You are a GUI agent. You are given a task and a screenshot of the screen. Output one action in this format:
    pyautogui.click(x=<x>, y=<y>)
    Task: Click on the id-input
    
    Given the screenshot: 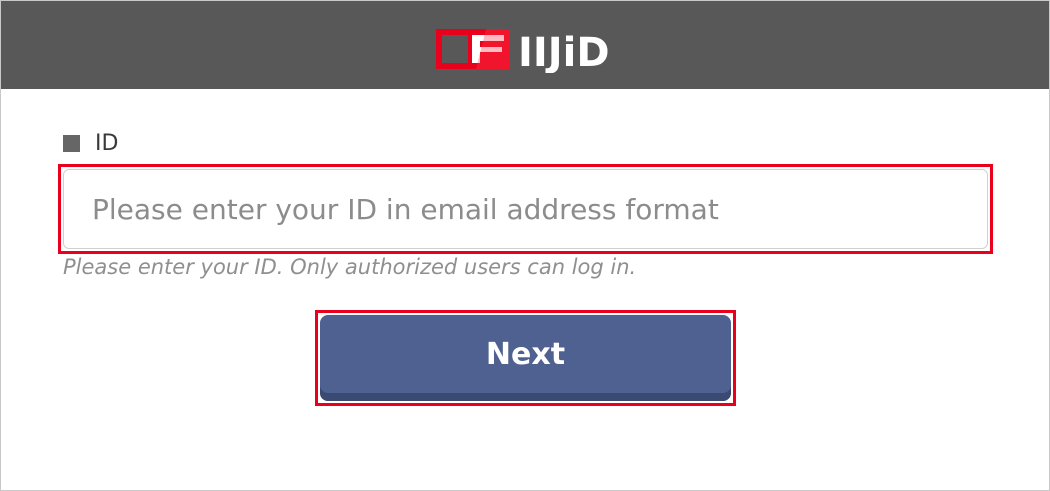 What is the action you would take?
    pyautogui.click(x=525, y=209)
    